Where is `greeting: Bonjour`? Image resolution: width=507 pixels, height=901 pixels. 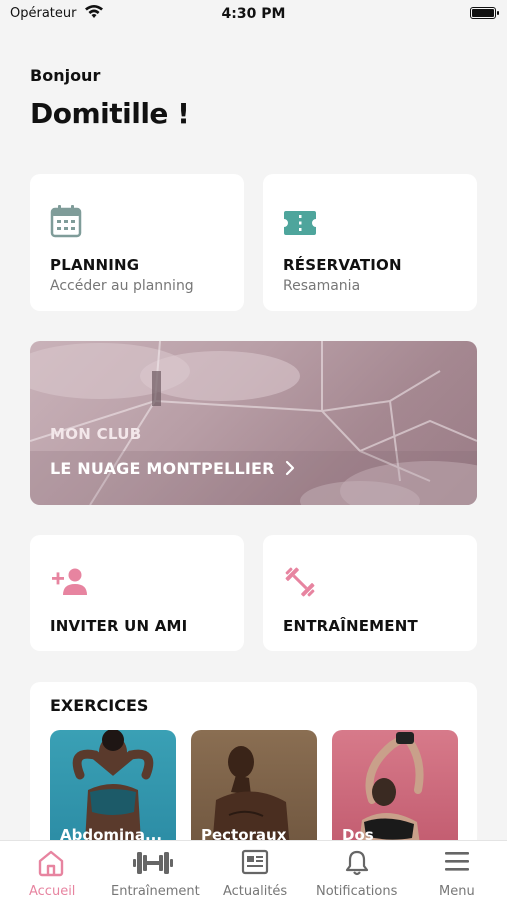
greeting: Bonjour is located at coordinates (65, 75).